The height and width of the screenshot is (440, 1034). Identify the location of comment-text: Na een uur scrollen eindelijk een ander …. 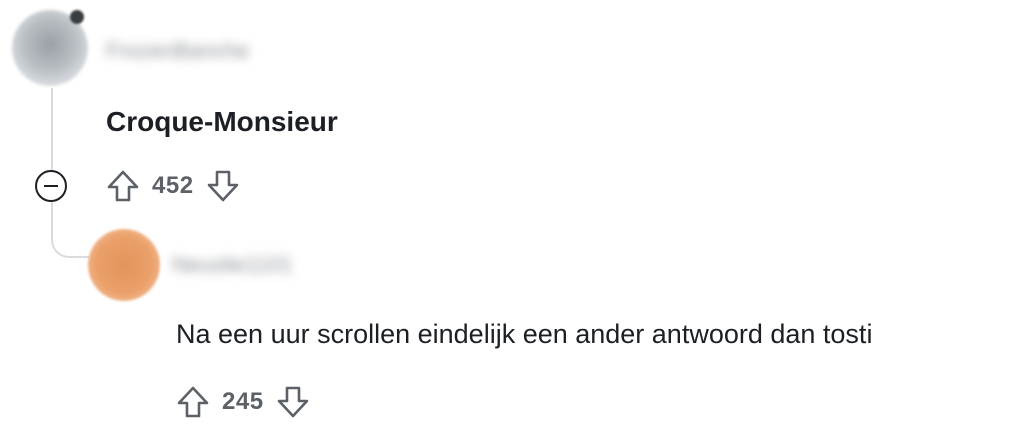
(524, 334).